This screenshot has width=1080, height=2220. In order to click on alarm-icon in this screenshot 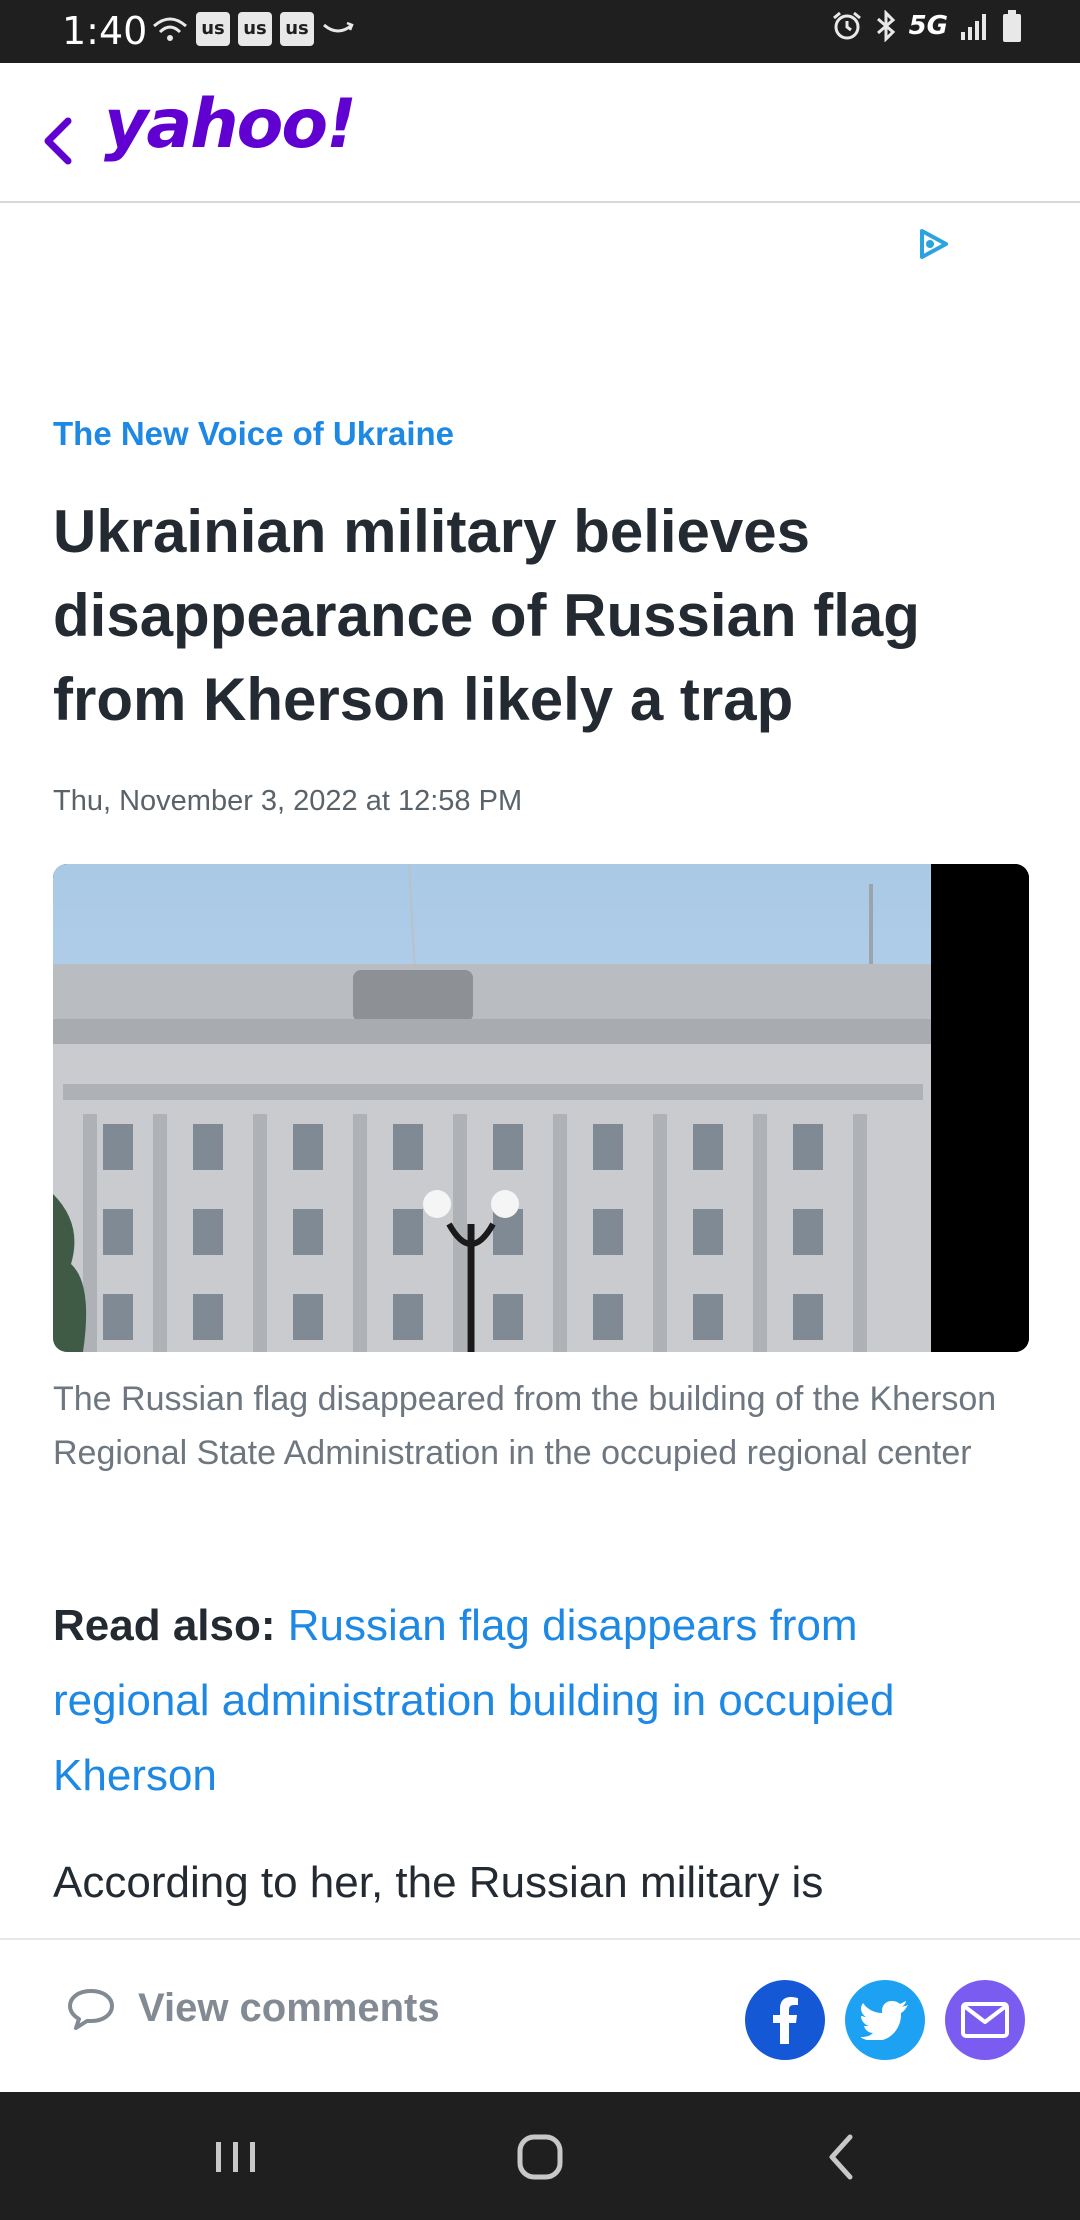, I will do `click(846, 25)`.